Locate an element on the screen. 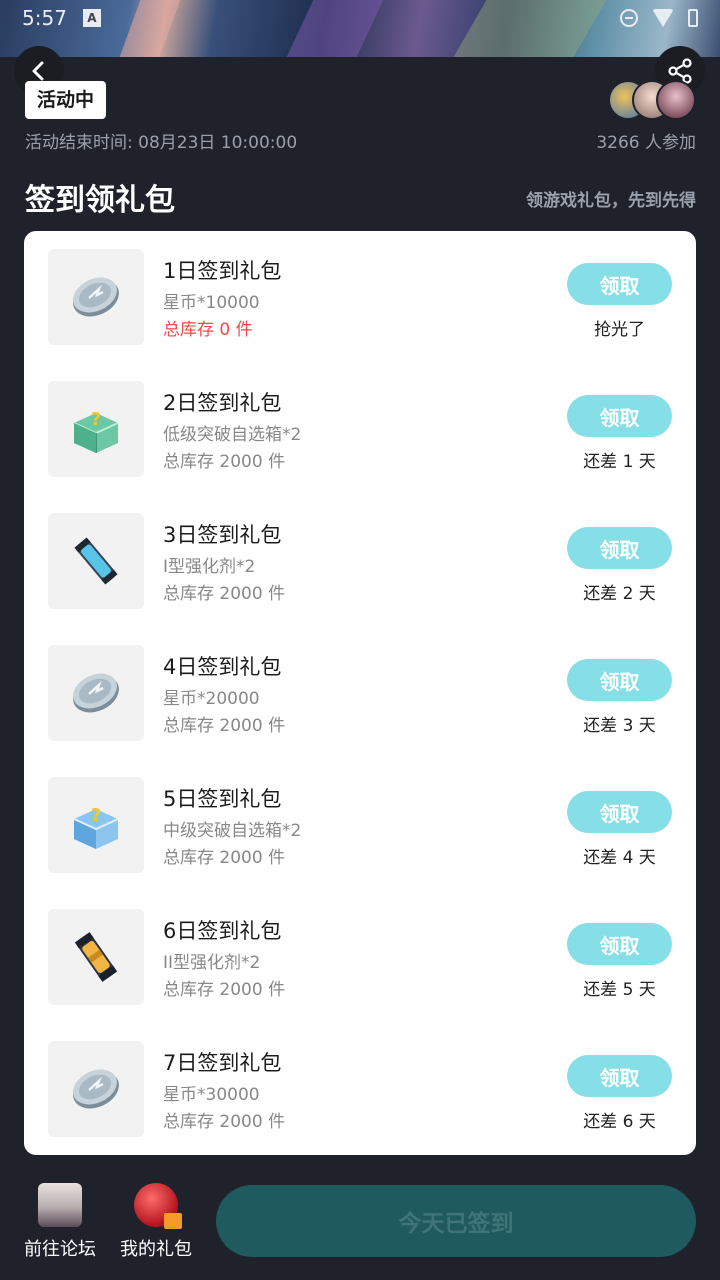 The image size is (720, 1280). gift-title: 4日签到礼包 is located at coordinates (222, 667).